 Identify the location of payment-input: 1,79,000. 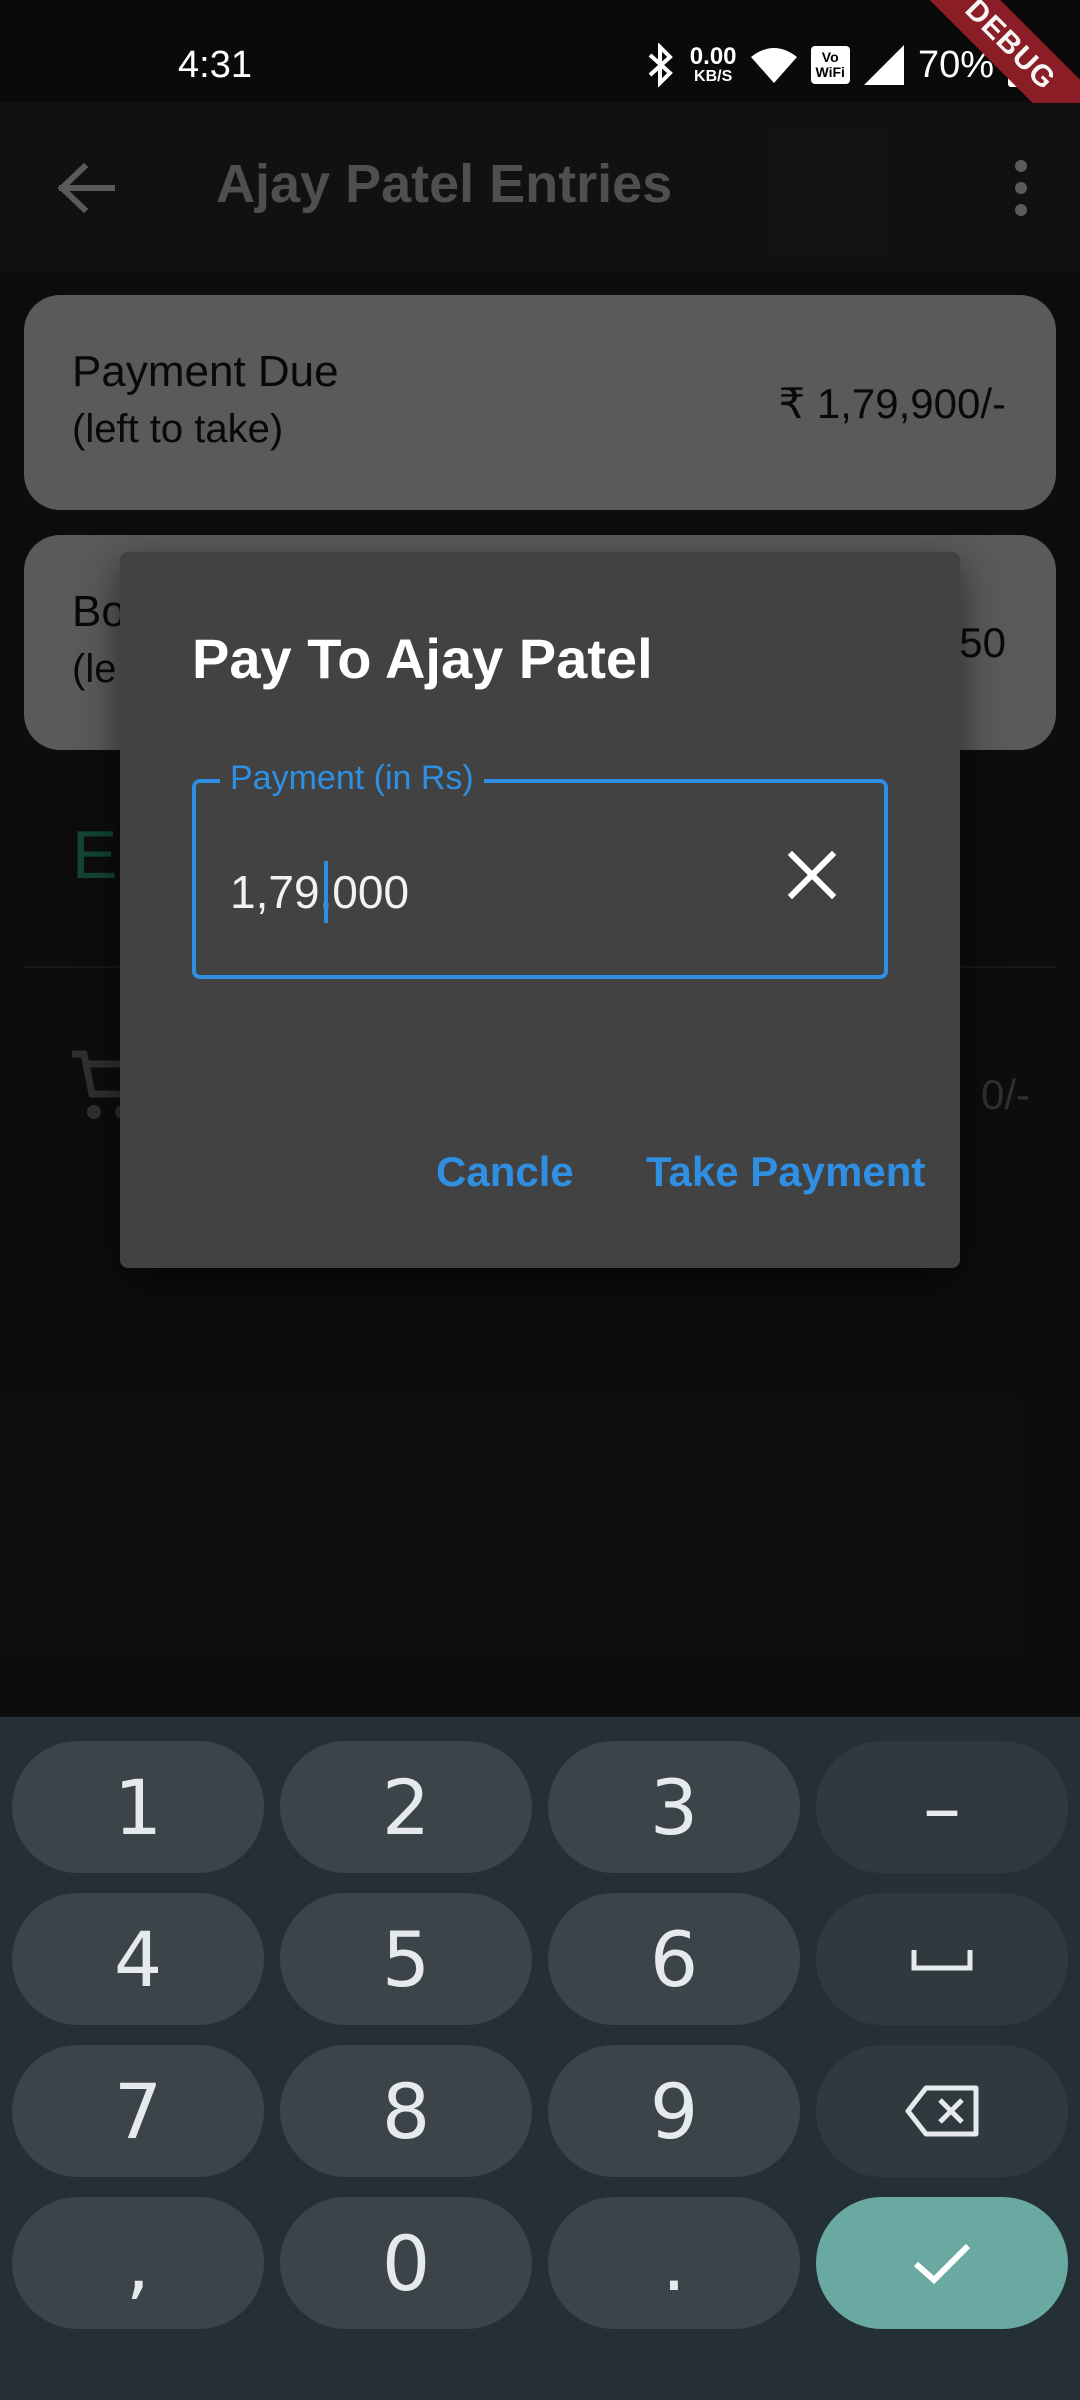
(319, 892).